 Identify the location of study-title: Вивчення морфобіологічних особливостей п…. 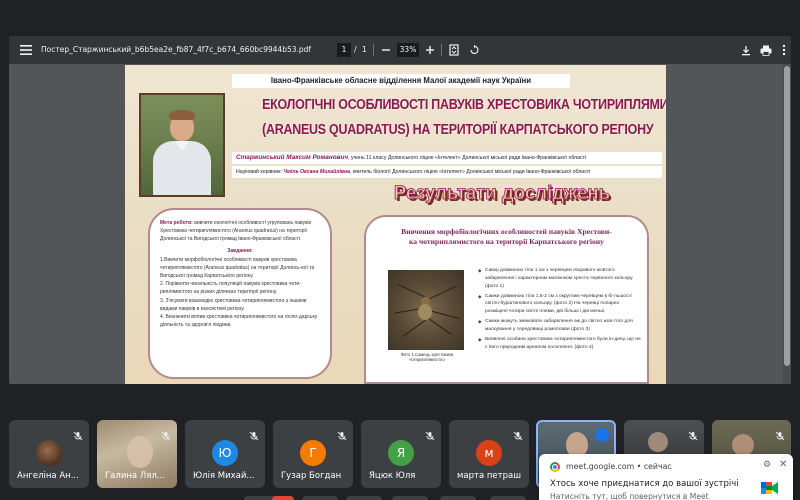
(506, 237).